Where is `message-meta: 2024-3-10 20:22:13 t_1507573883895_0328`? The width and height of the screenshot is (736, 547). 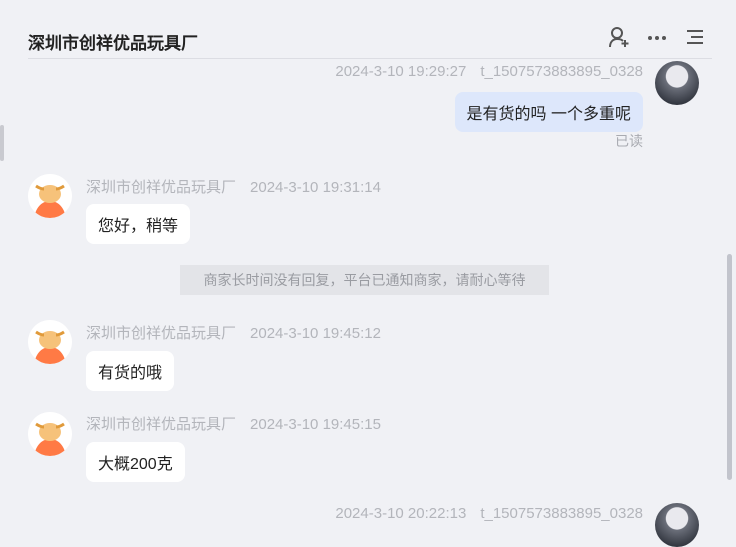
message-meta: 2024-3-10 20:22:13 t_1507573883895_0328 is located at coordinates (489, 513).